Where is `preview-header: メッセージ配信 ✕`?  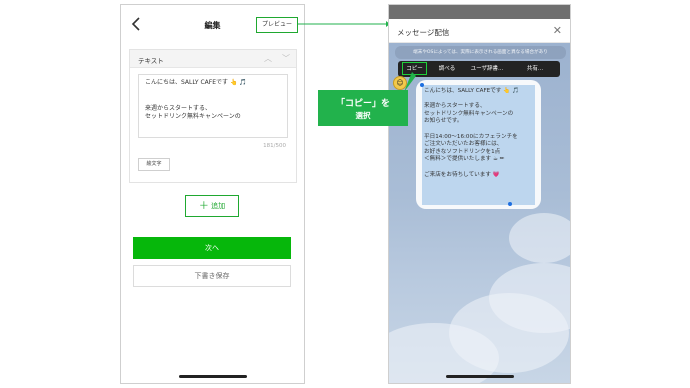
preview-header: メッセージ配信 ✕ is located at coordinates (479, 31).